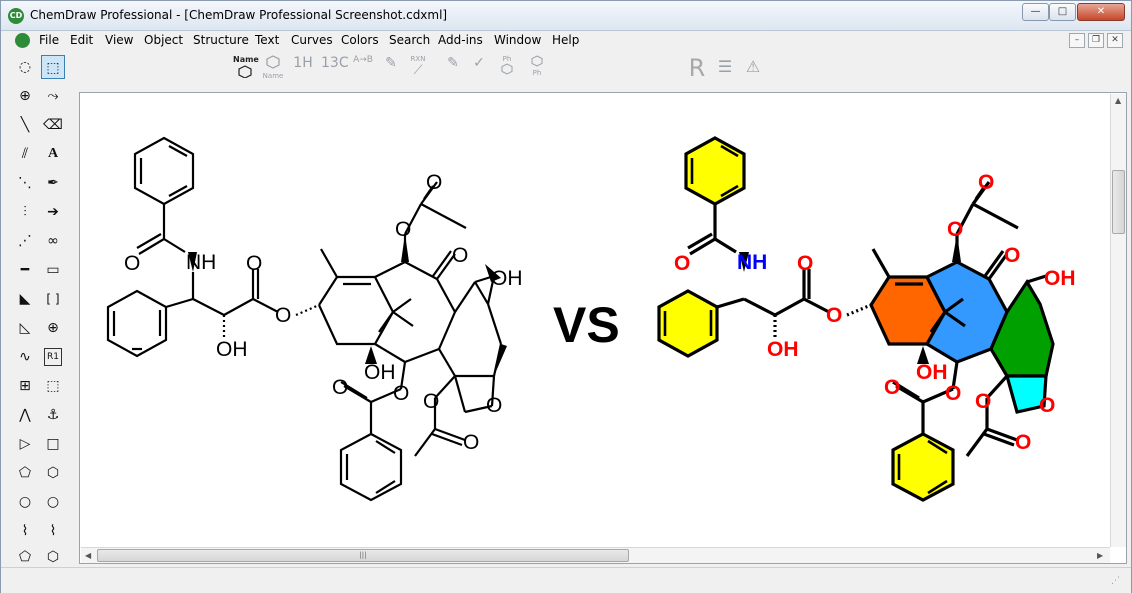 The width and height of the screenshot is (1132, 593). I want to click on chain-tool-icon: ⋀, so click(25, 415).